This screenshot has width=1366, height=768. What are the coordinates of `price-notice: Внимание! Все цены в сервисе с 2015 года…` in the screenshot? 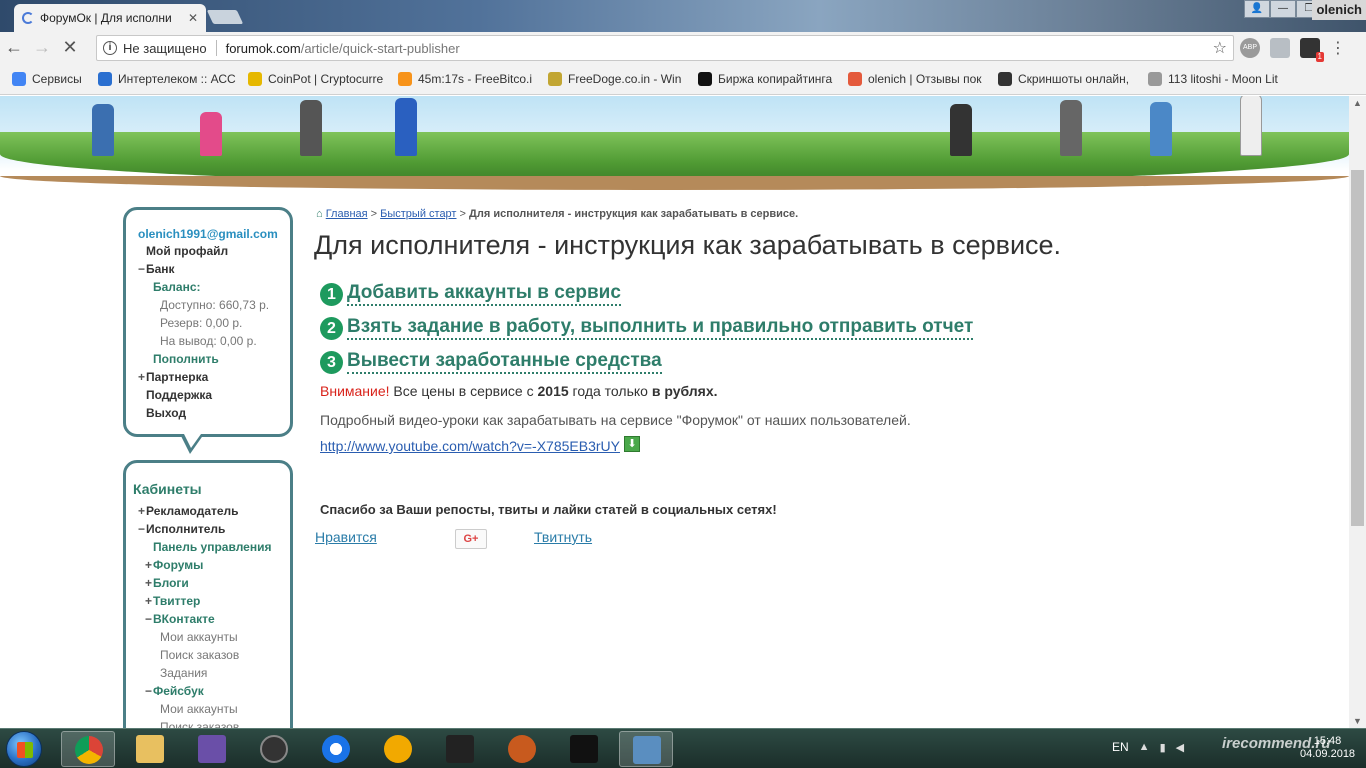 It's located at (519, 391).